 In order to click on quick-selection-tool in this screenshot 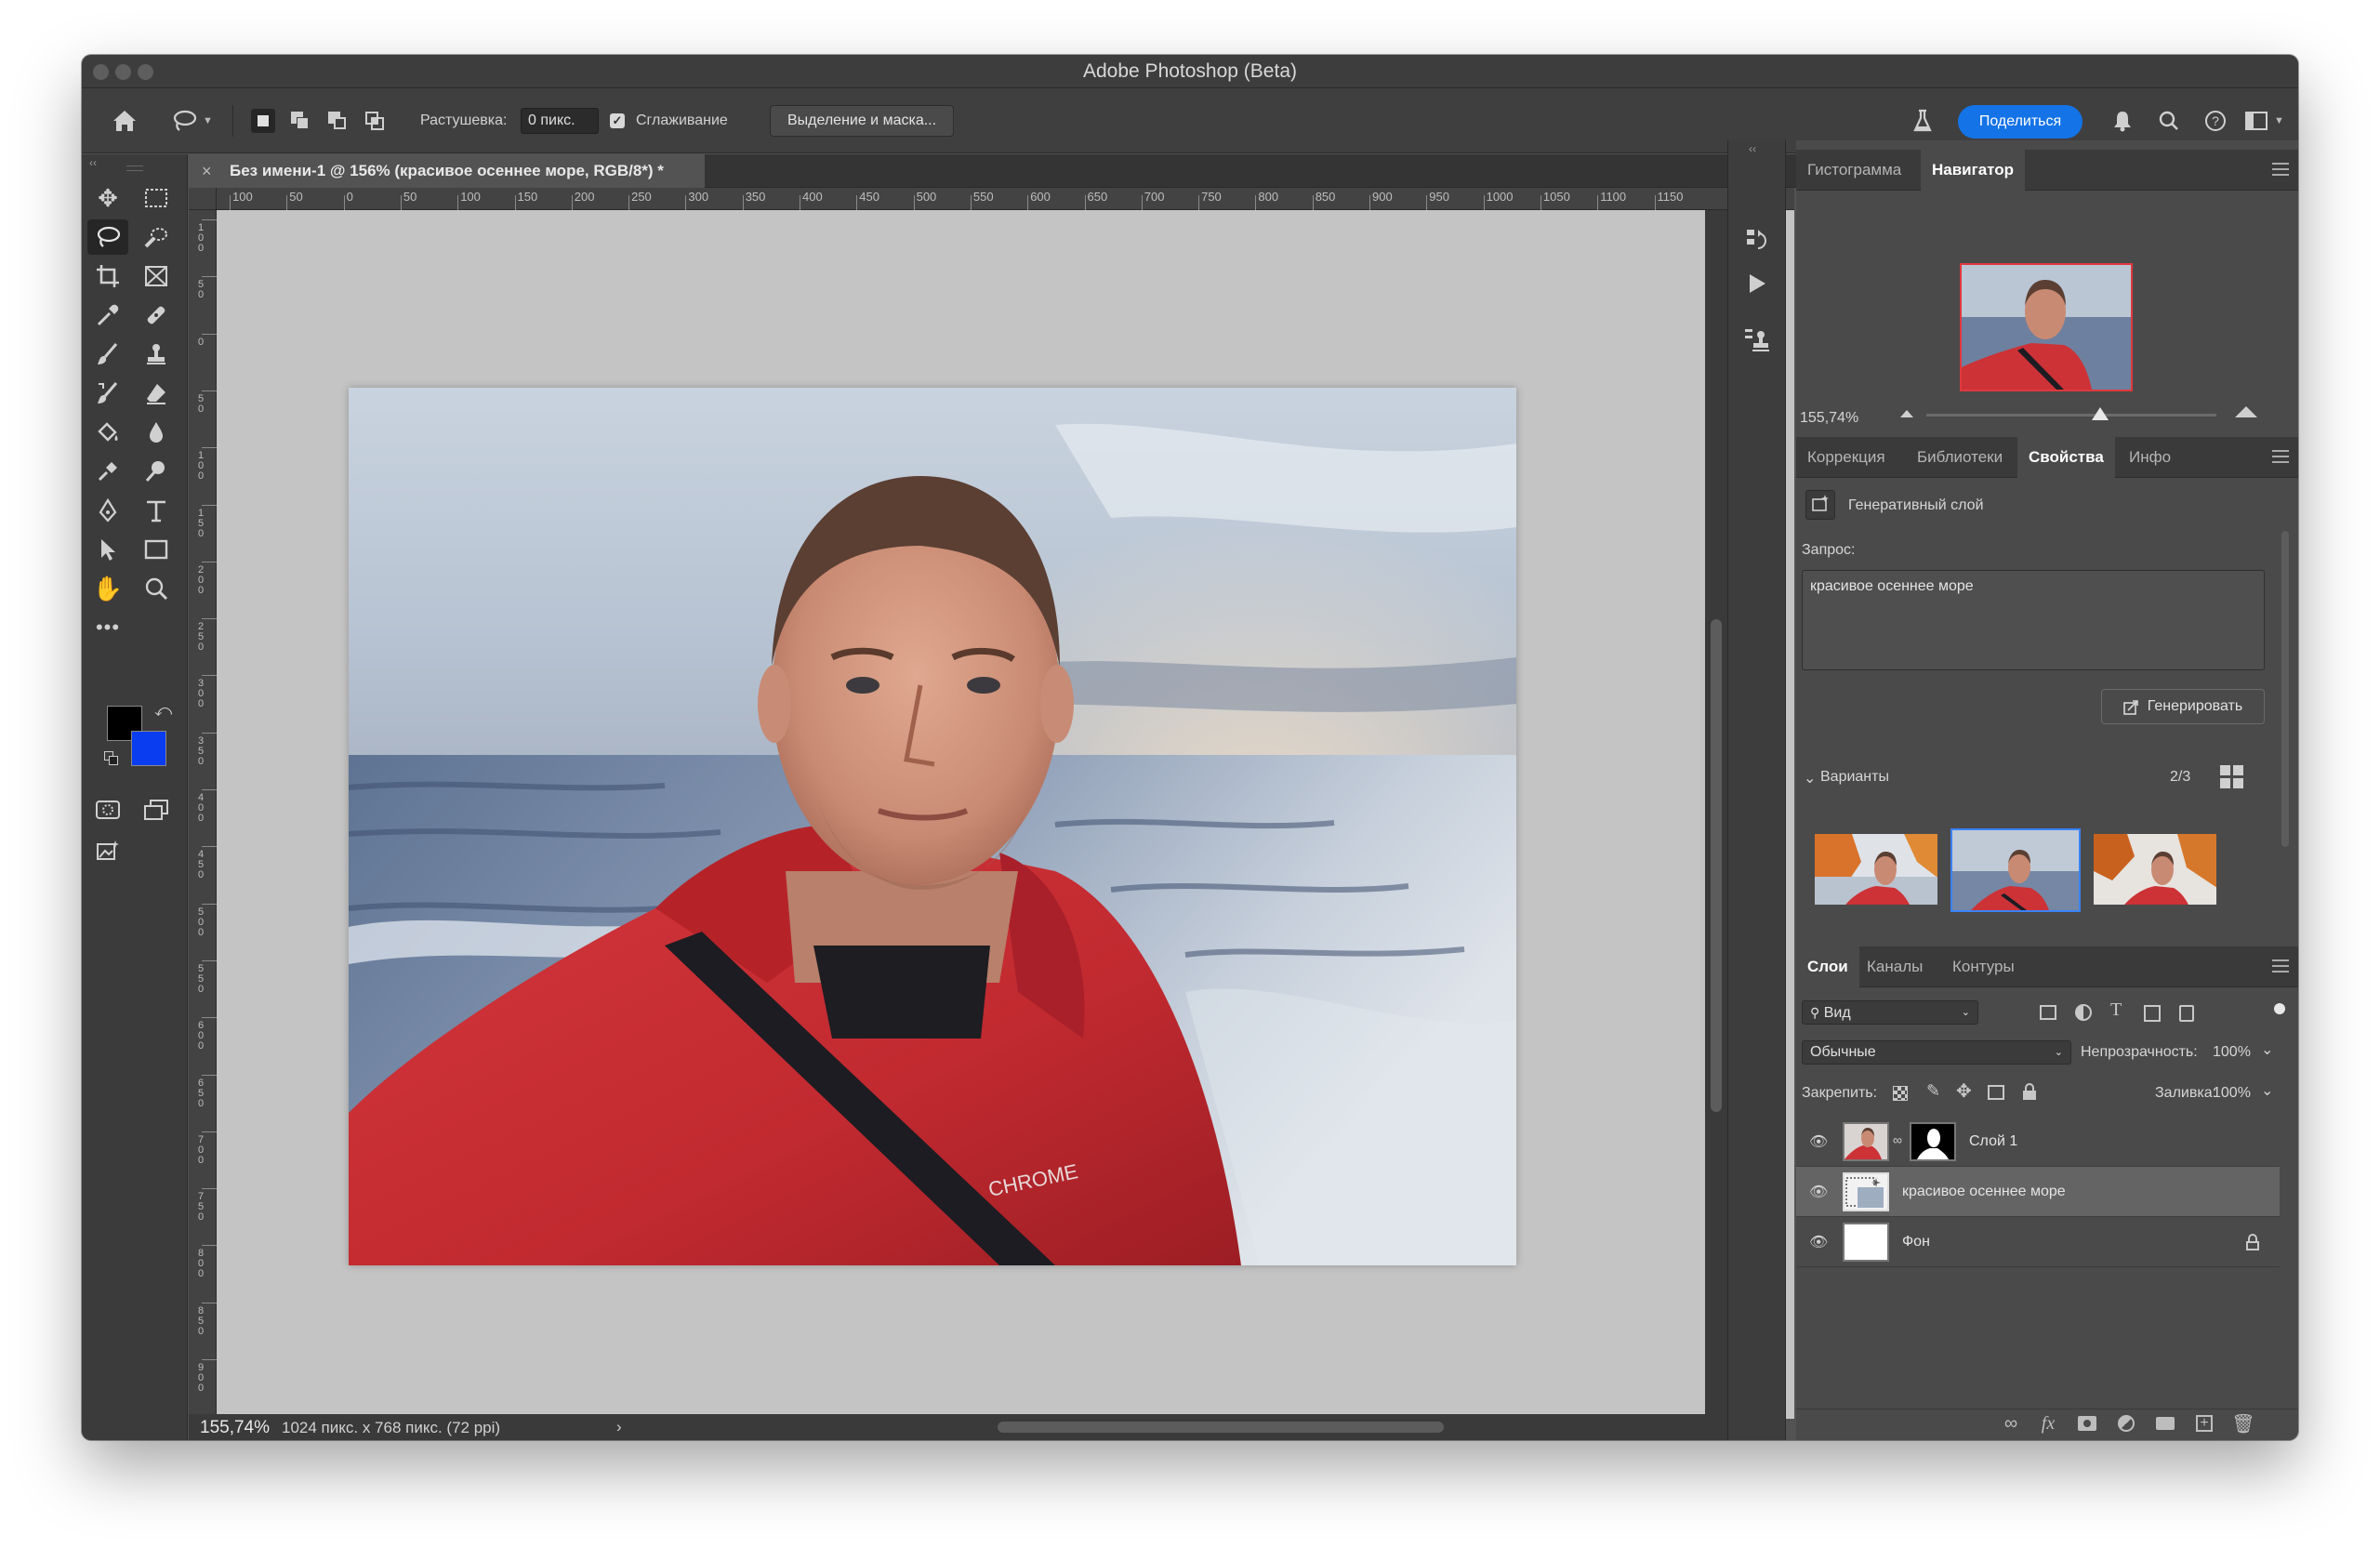, I will do `click(156, 237)`.